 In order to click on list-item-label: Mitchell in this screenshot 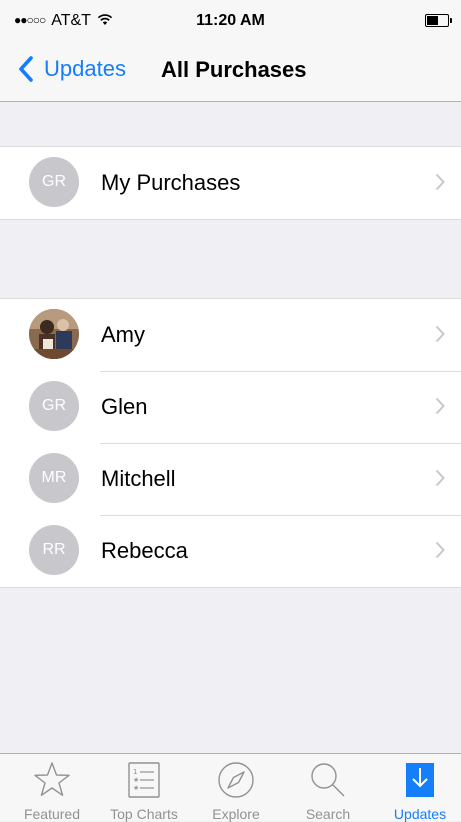, I will do `click(138, 478)`.